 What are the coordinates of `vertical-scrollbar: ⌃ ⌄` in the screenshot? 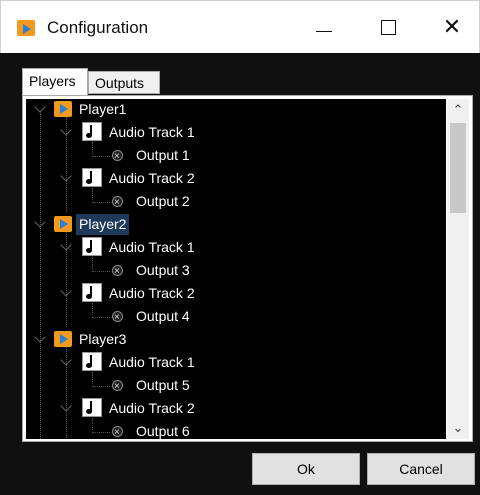 It's located at (458, 269).